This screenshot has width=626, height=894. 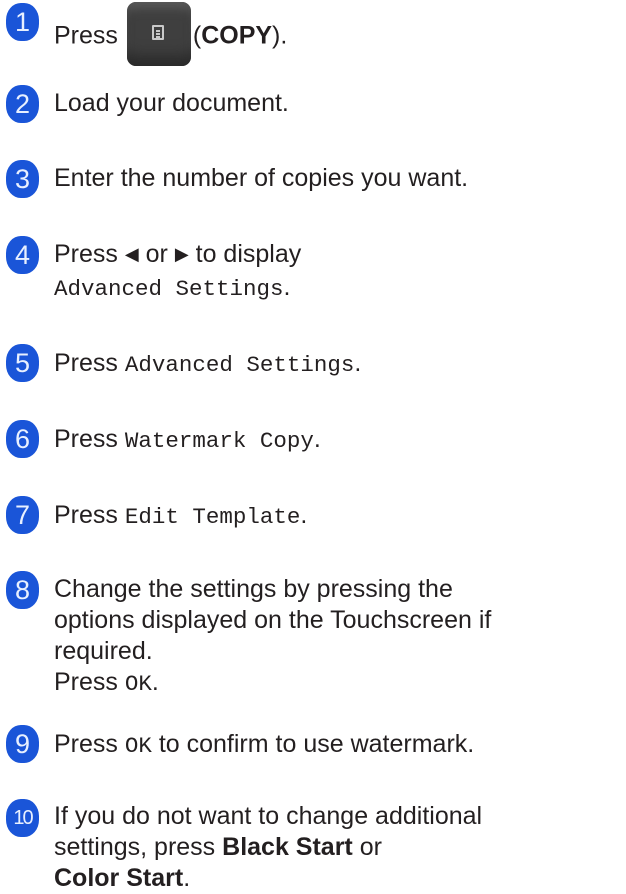 I want to click on step-number-badge: 6, so click(x=22, y=439).